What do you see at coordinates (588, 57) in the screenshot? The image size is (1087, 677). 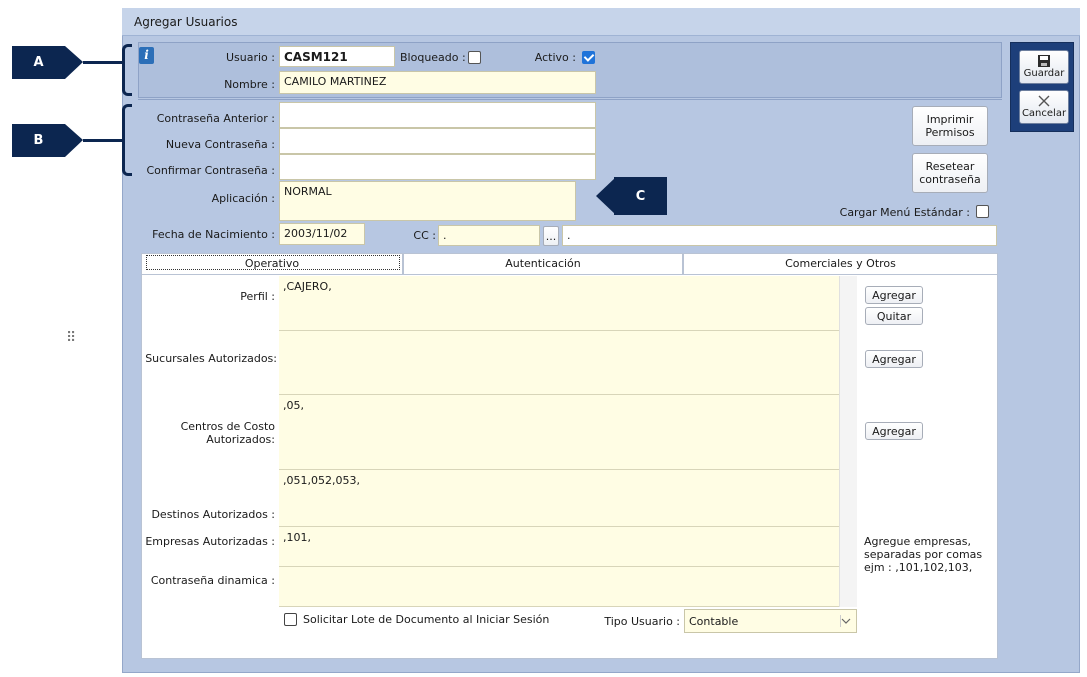 I see `activo-checkbox` at bounding box center [588, 57].